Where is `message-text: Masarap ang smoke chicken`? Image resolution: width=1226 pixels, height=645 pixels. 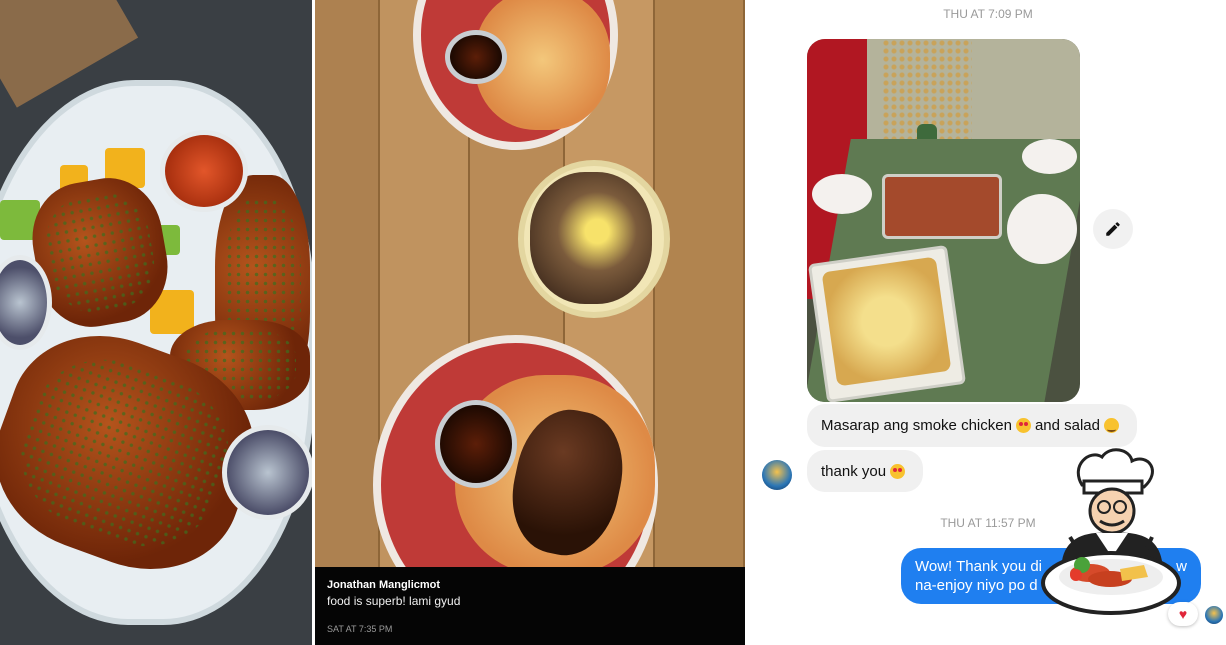 message-text: Masarap ang smoke chicken is located at coordinates (916, 425).